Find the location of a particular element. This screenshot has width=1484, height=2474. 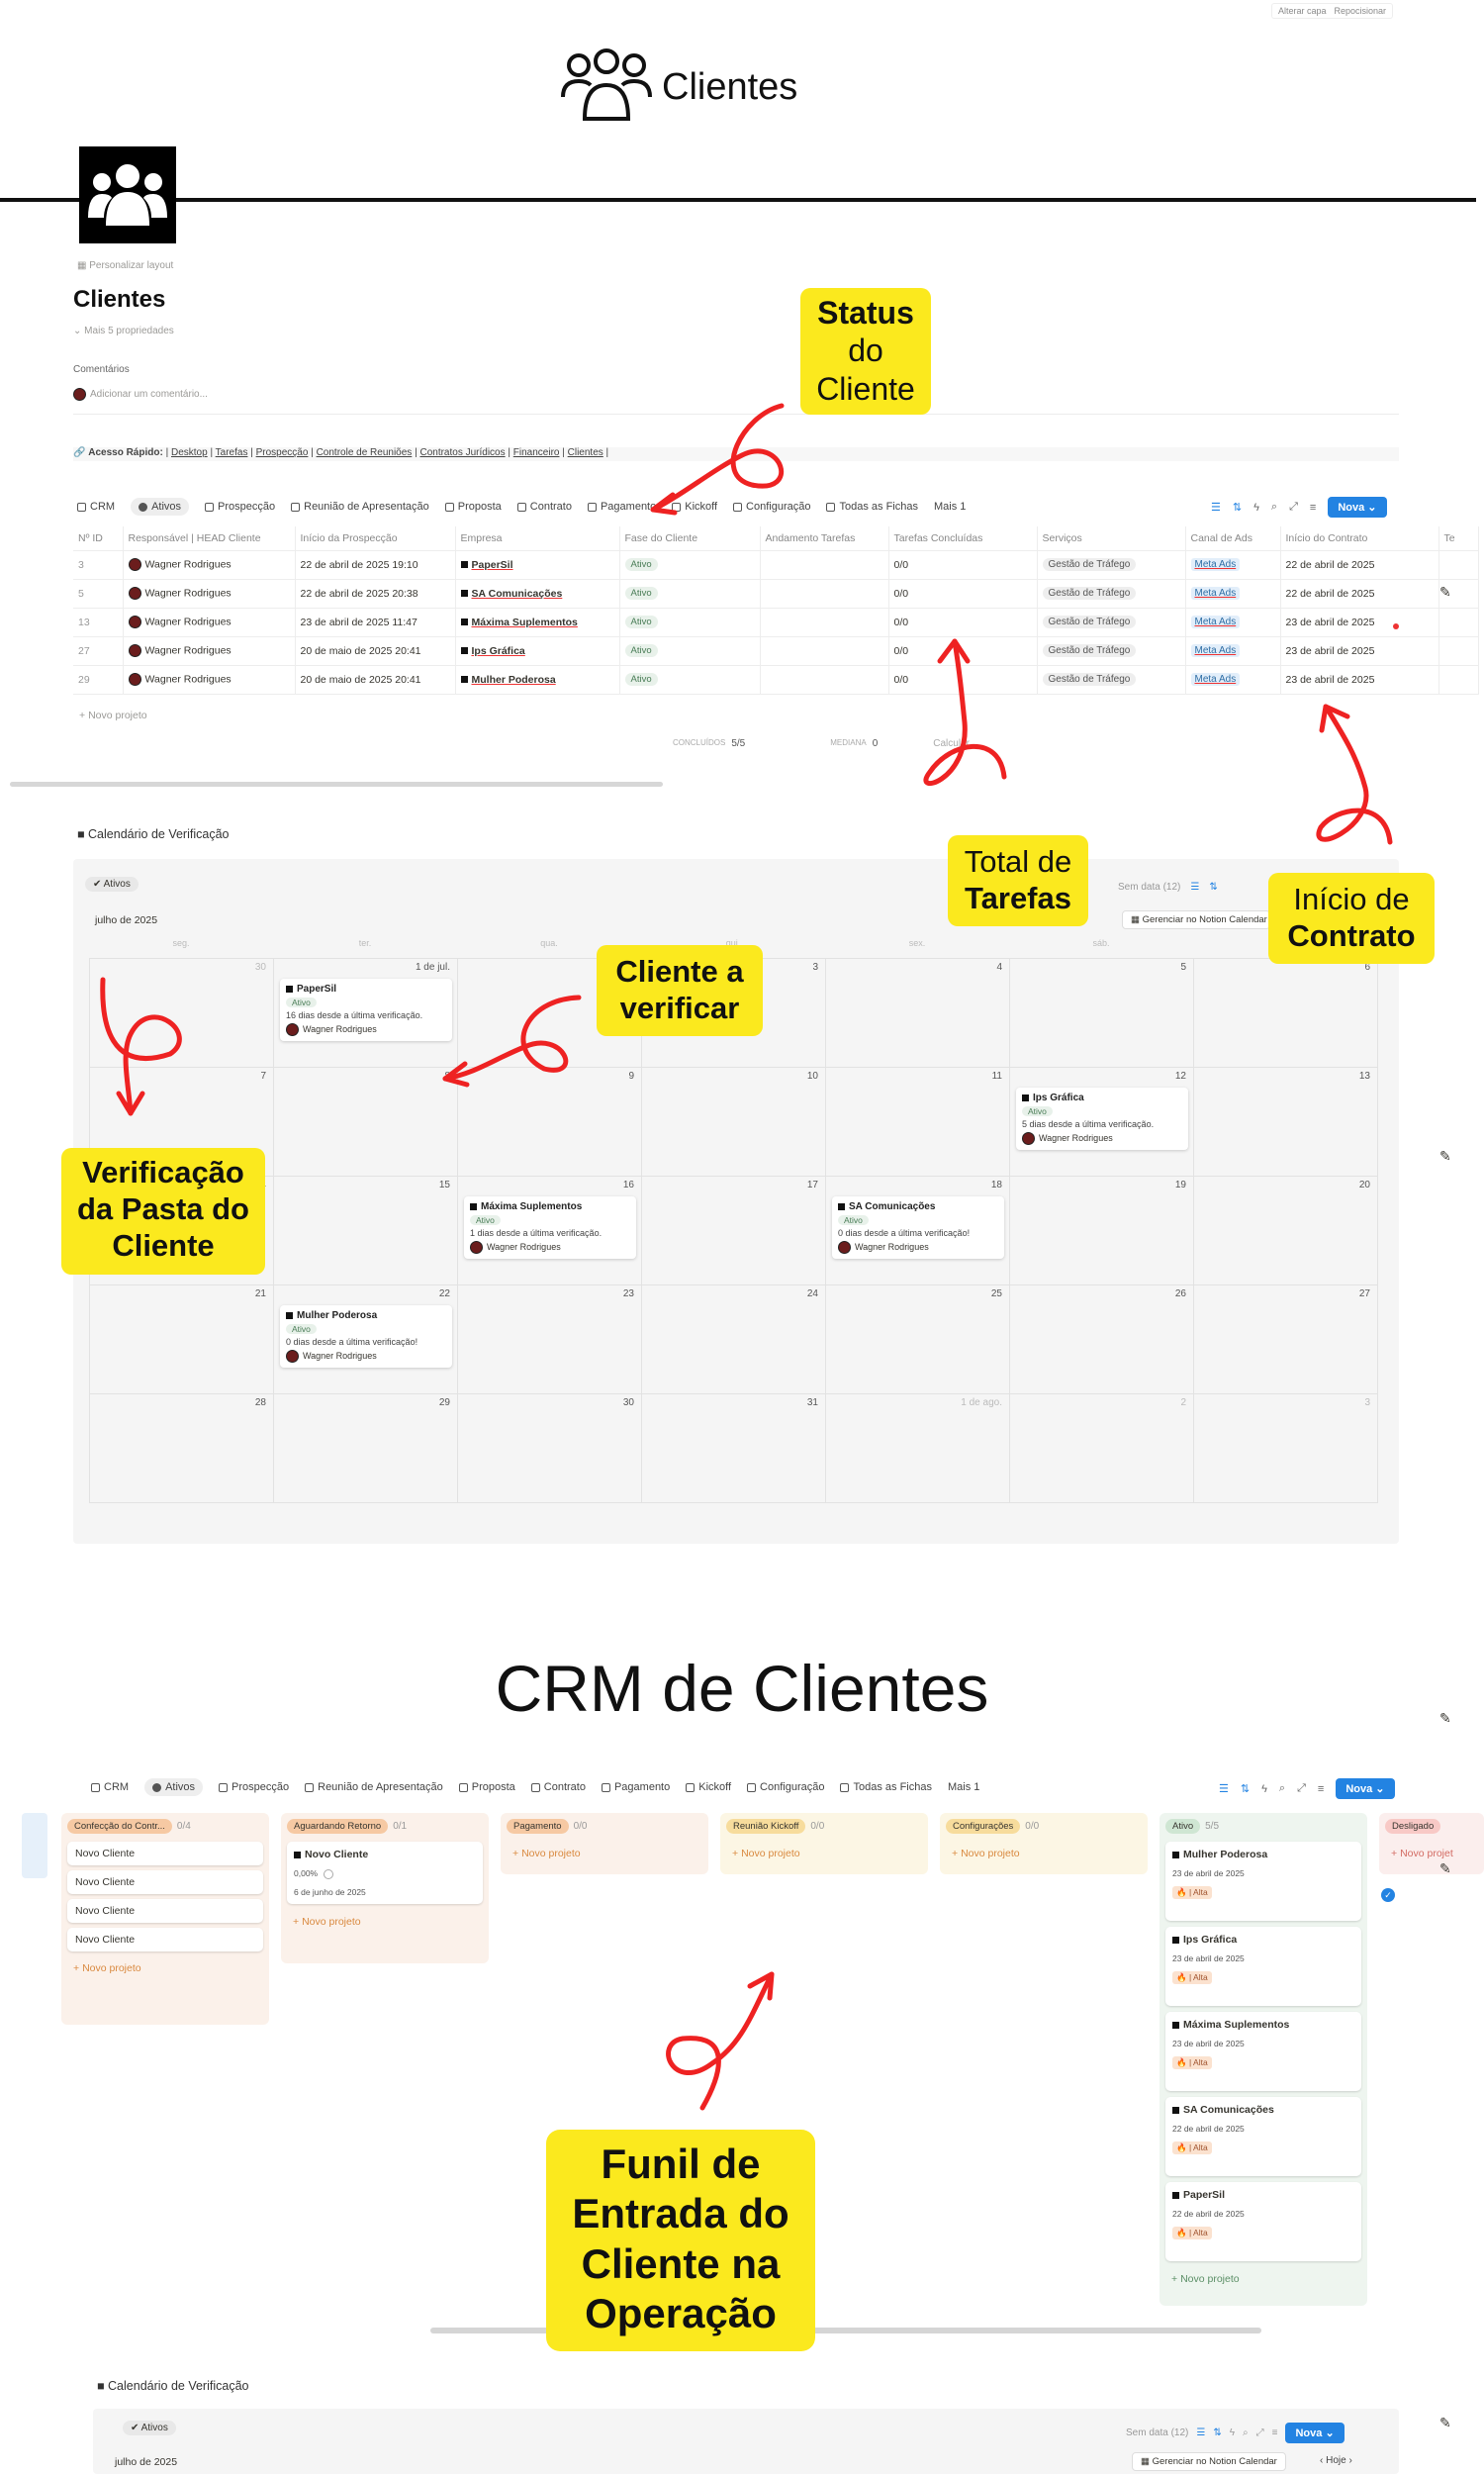

reposition-button: Repocisionar is located at coordinates (1360, 11).